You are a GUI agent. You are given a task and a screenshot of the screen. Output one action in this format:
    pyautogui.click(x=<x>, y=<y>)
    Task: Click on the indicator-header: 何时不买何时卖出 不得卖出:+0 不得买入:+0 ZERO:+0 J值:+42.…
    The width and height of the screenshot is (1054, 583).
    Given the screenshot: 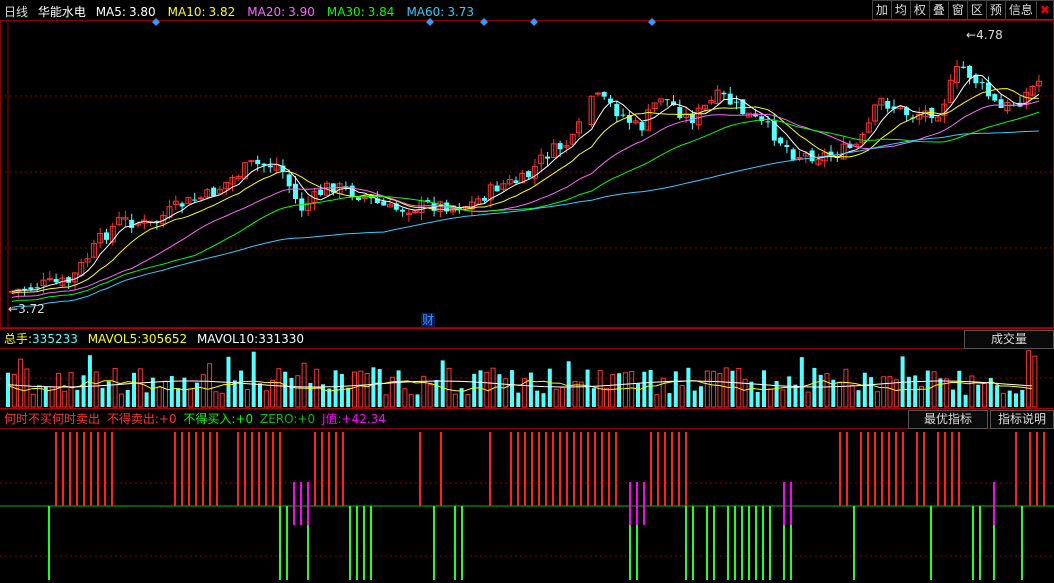 What is the action you would take?
    pyautogui.click(x=195, y=419)
    